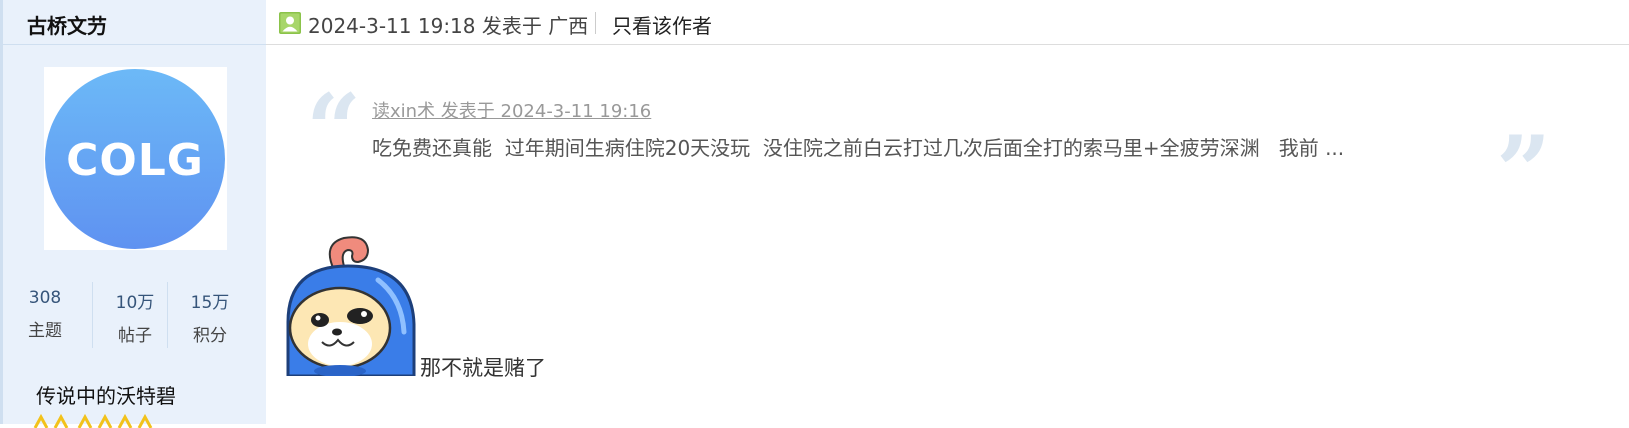 This screenshot has height=428, width=1629. I want to click on avatar: COLG, so click(135, 158).